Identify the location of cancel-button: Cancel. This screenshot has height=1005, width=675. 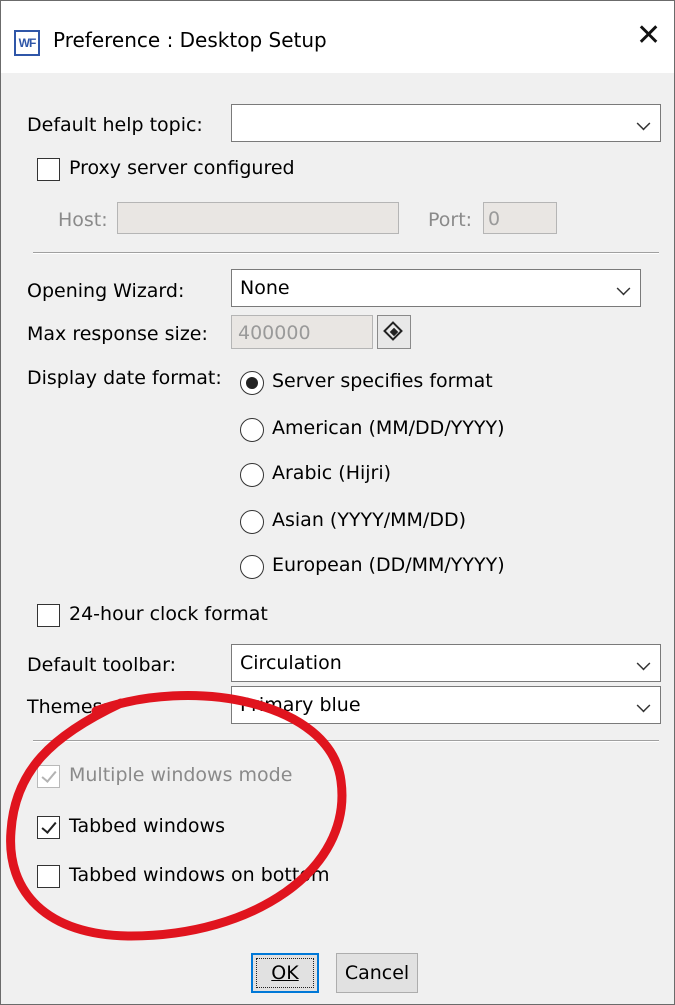
(377, 973).